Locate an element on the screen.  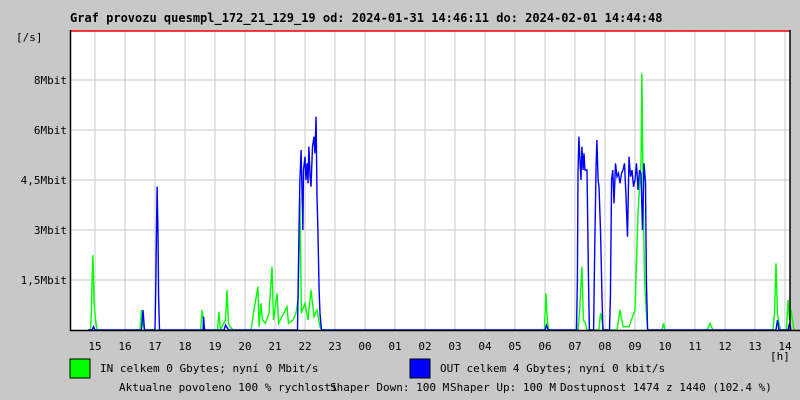
y-tick-label: 1,5Mbit is located at coordinates (44, 280).